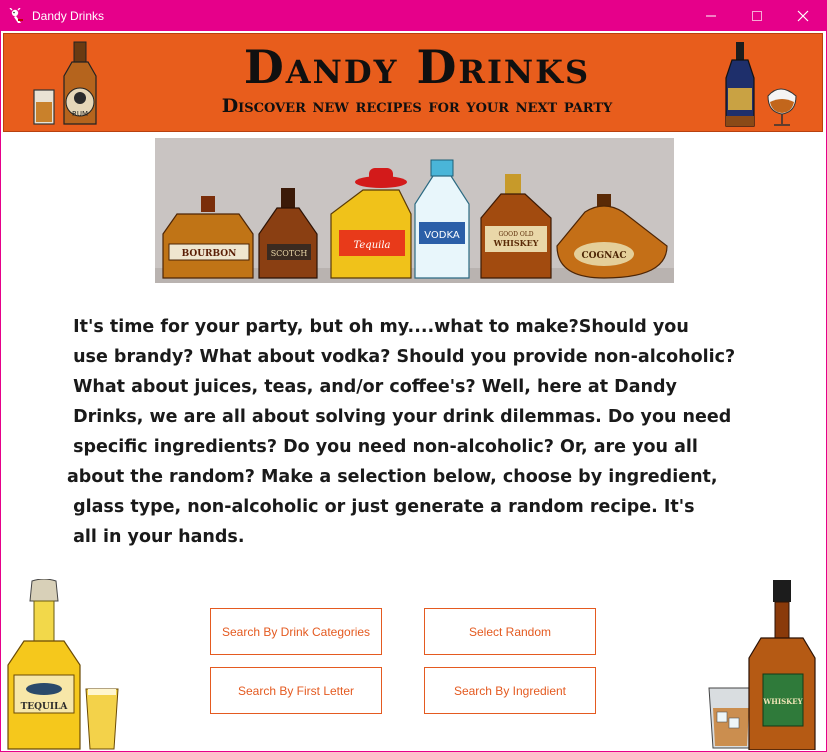 This screenshot has height=752, width=827. I want to click on maximize-button, so click(757, 16).